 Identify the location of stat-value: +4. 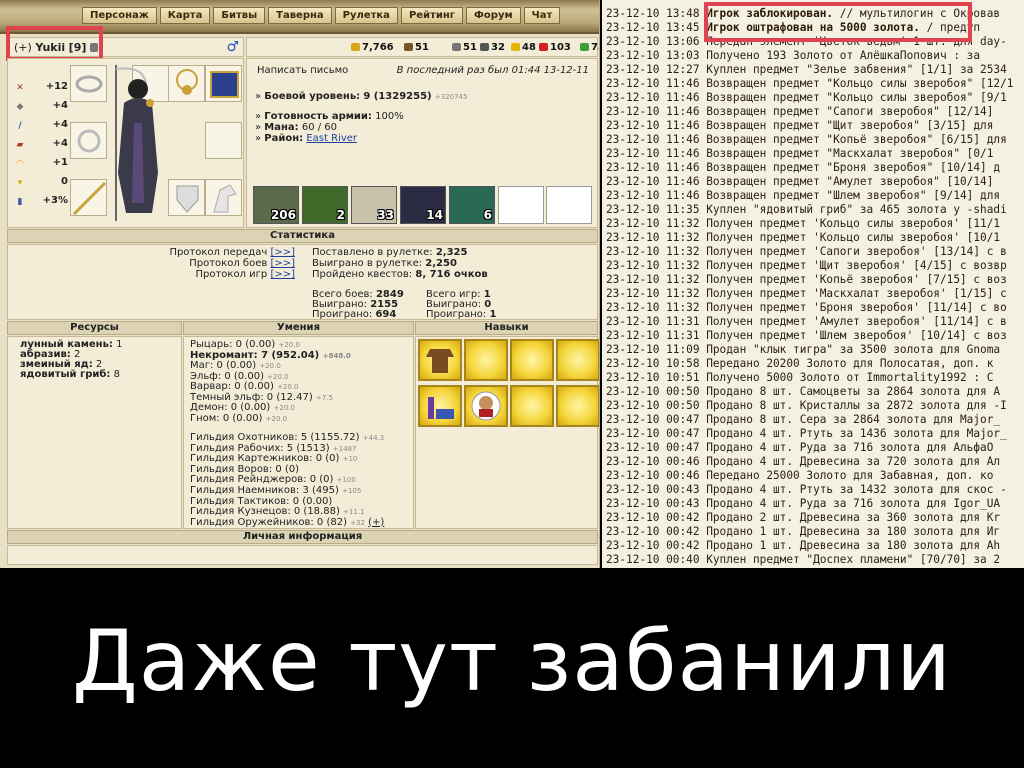
(60, 143).